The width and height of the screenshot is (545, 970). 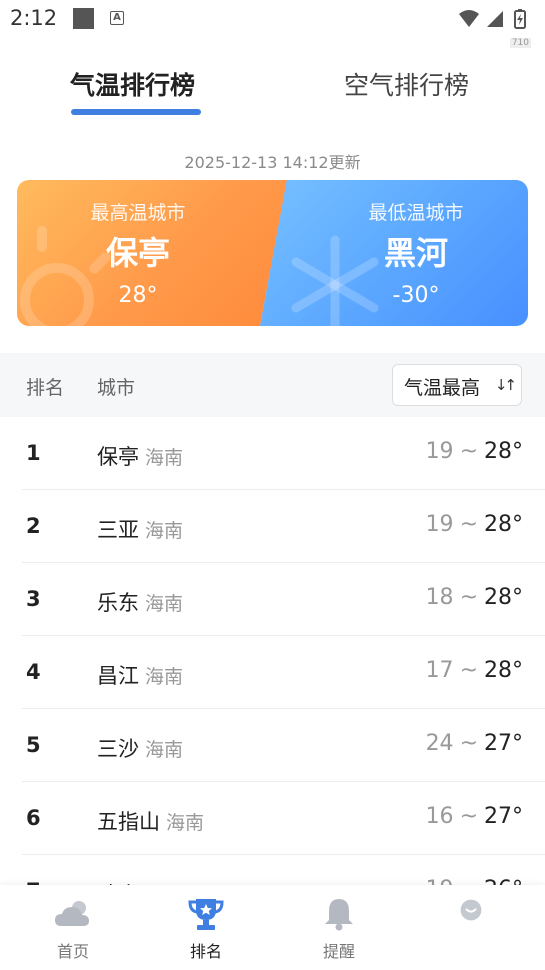 I want to click on row-temp-range: 18 ~28°, so click(x=474, y=597).